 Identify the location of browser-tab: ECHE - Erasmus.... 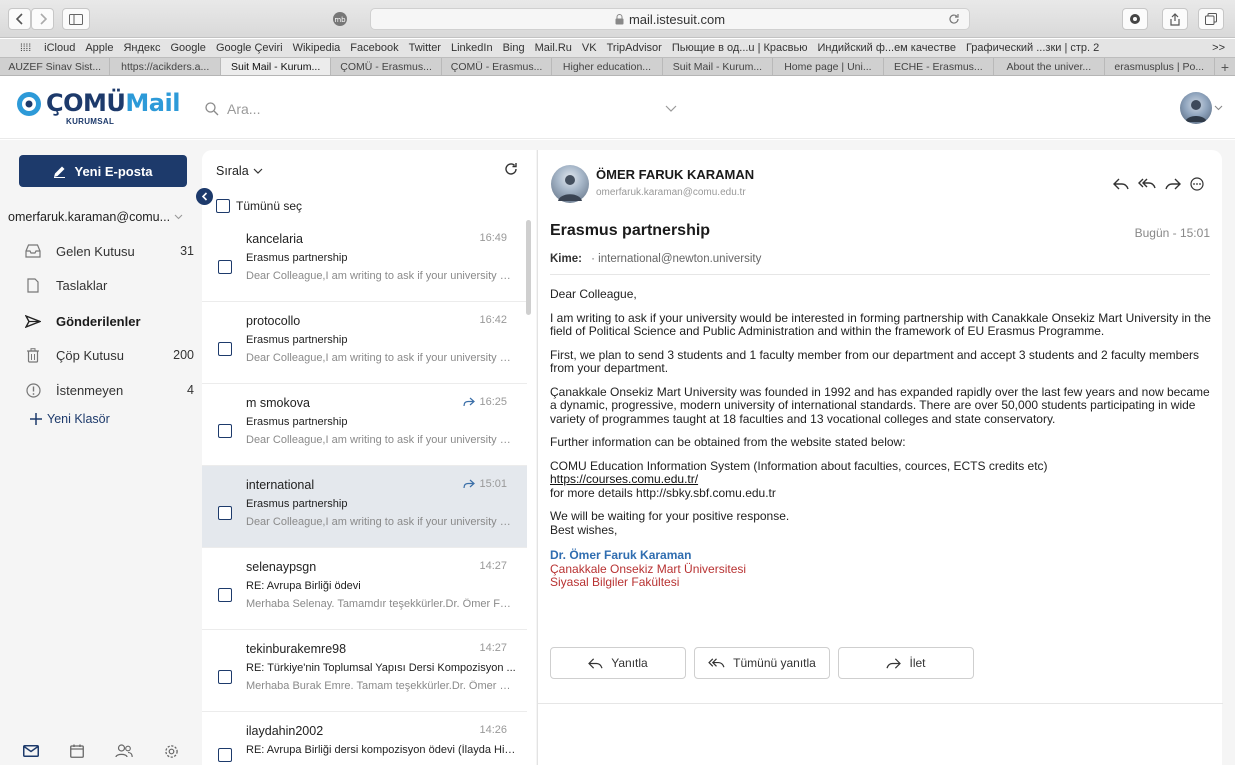
(939, 66).